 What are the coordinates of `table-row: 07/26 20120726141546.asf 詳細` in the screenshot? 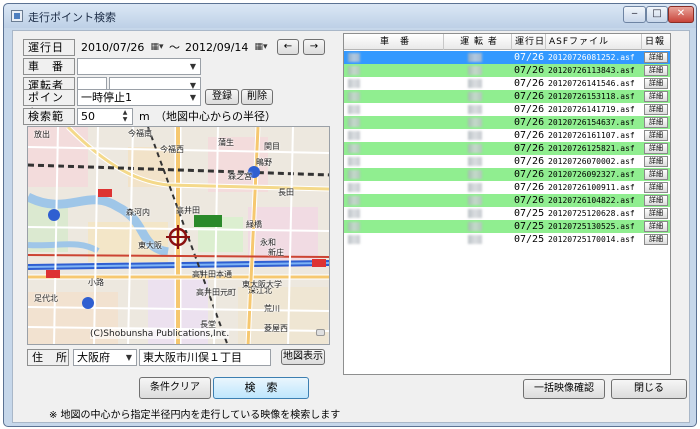 It's located at (507, 83).